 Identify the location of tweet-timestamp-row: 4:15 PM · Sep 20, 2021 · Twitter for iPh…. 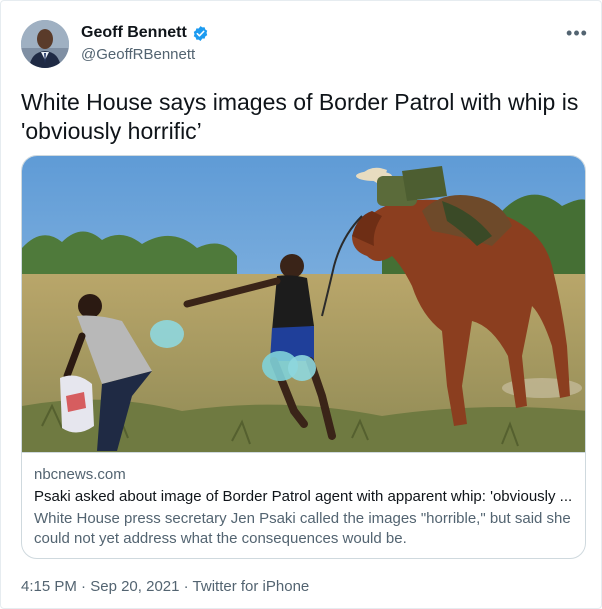
(165, 586).